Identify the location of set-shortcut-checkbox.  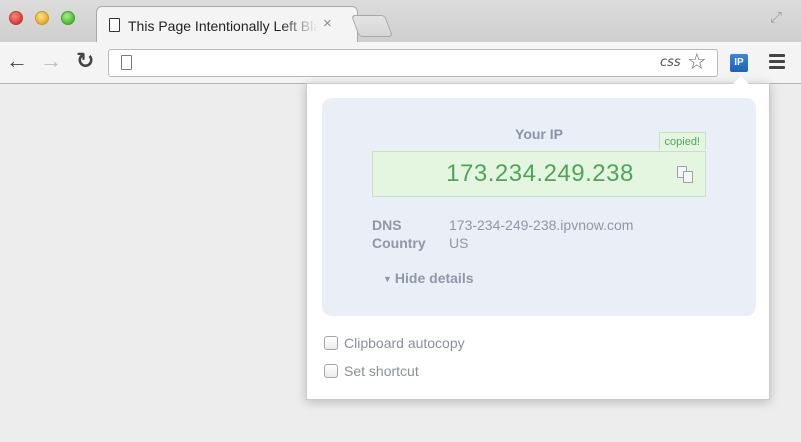
(331, 371).